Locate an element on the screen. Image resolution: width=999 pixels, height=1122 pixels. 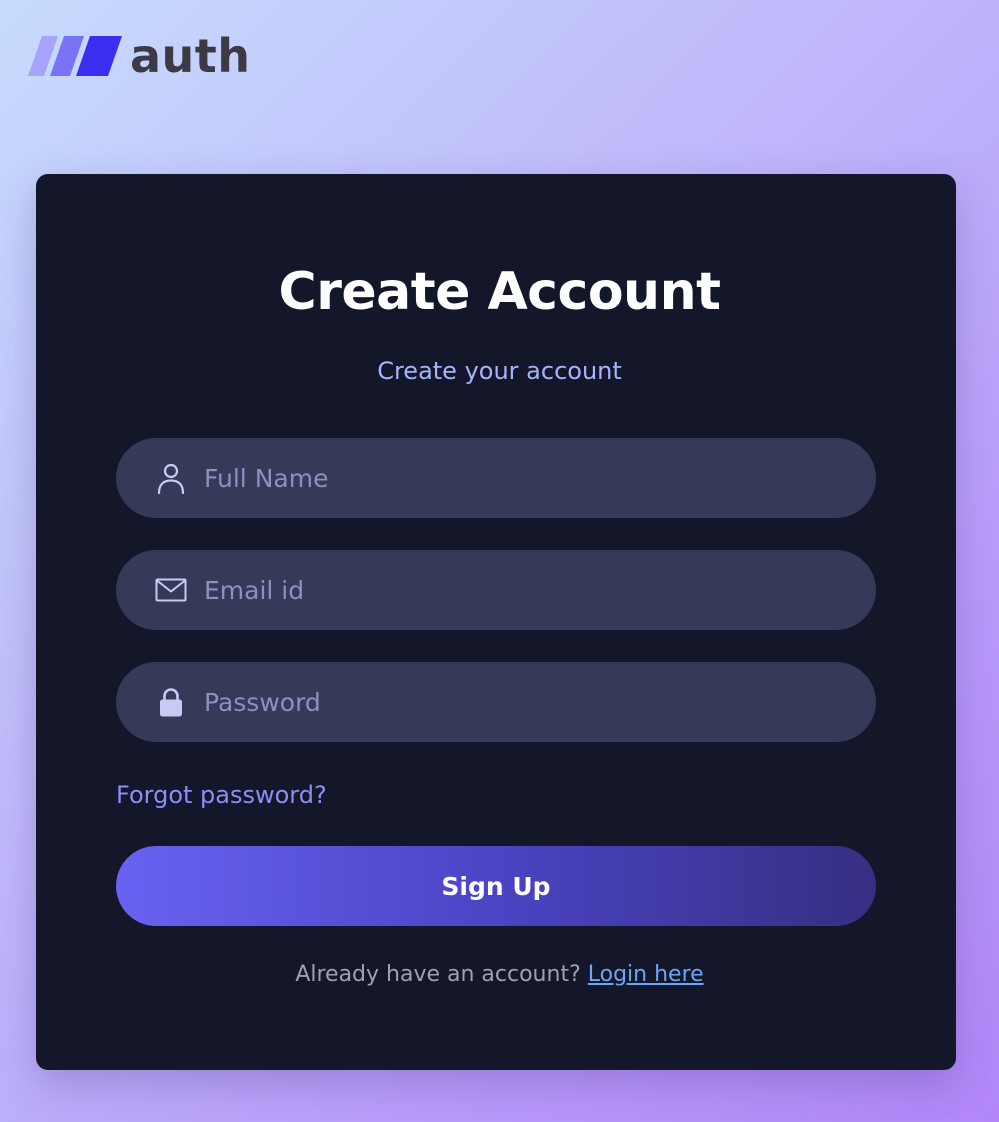
password-field is located at coordinates (496, 702).